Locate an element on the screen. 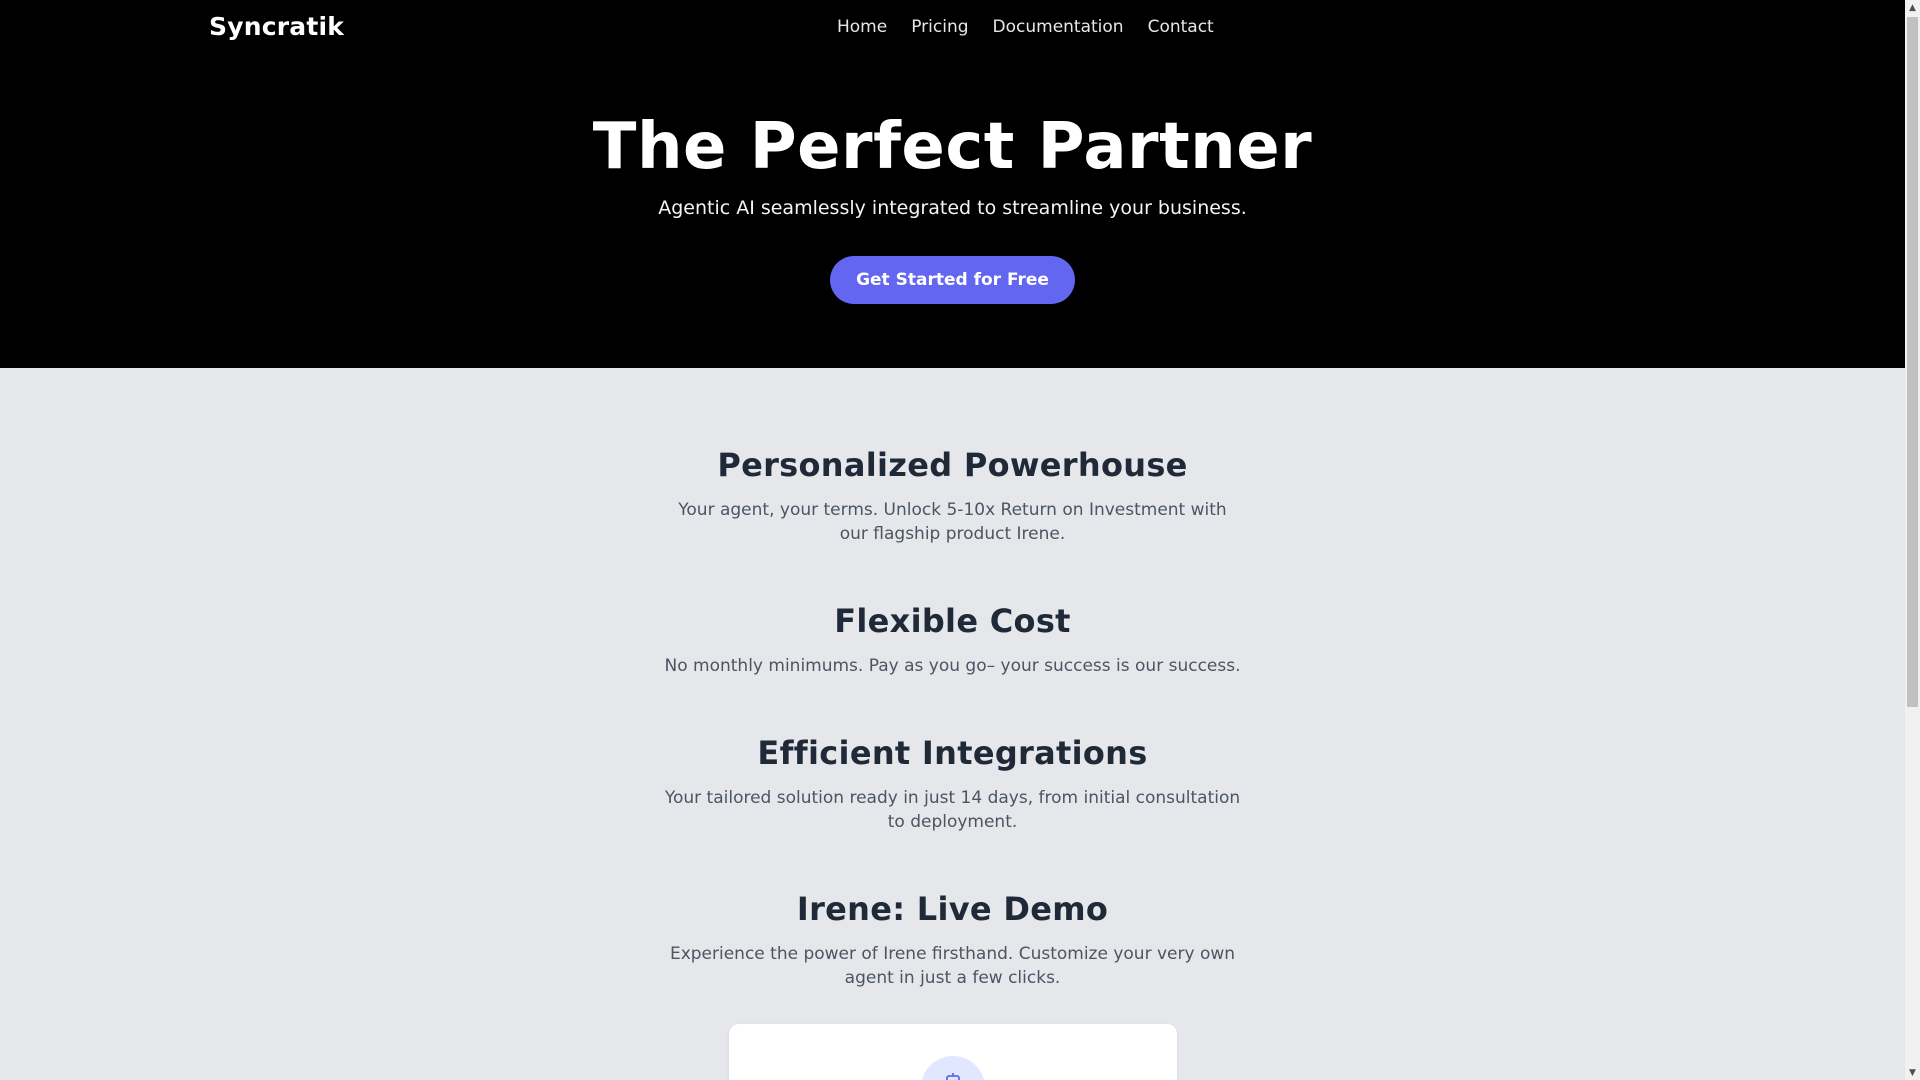 The height and width of the screenshot is (1080, 1920). feature-title: Flexible Cost is located at coordinates (952, 621).